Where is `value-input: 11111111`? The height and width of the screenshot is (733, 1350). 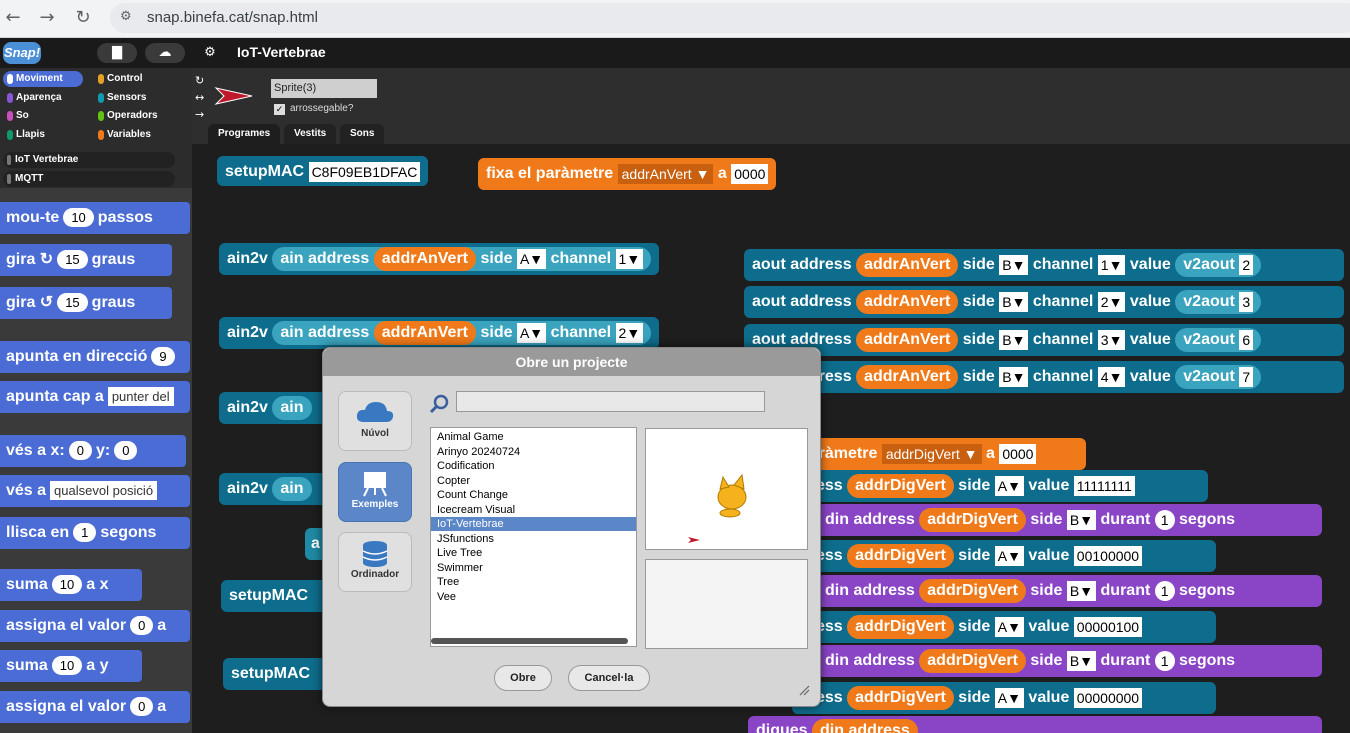
value-input: 11111111 is located at coordinates (1104, 485).